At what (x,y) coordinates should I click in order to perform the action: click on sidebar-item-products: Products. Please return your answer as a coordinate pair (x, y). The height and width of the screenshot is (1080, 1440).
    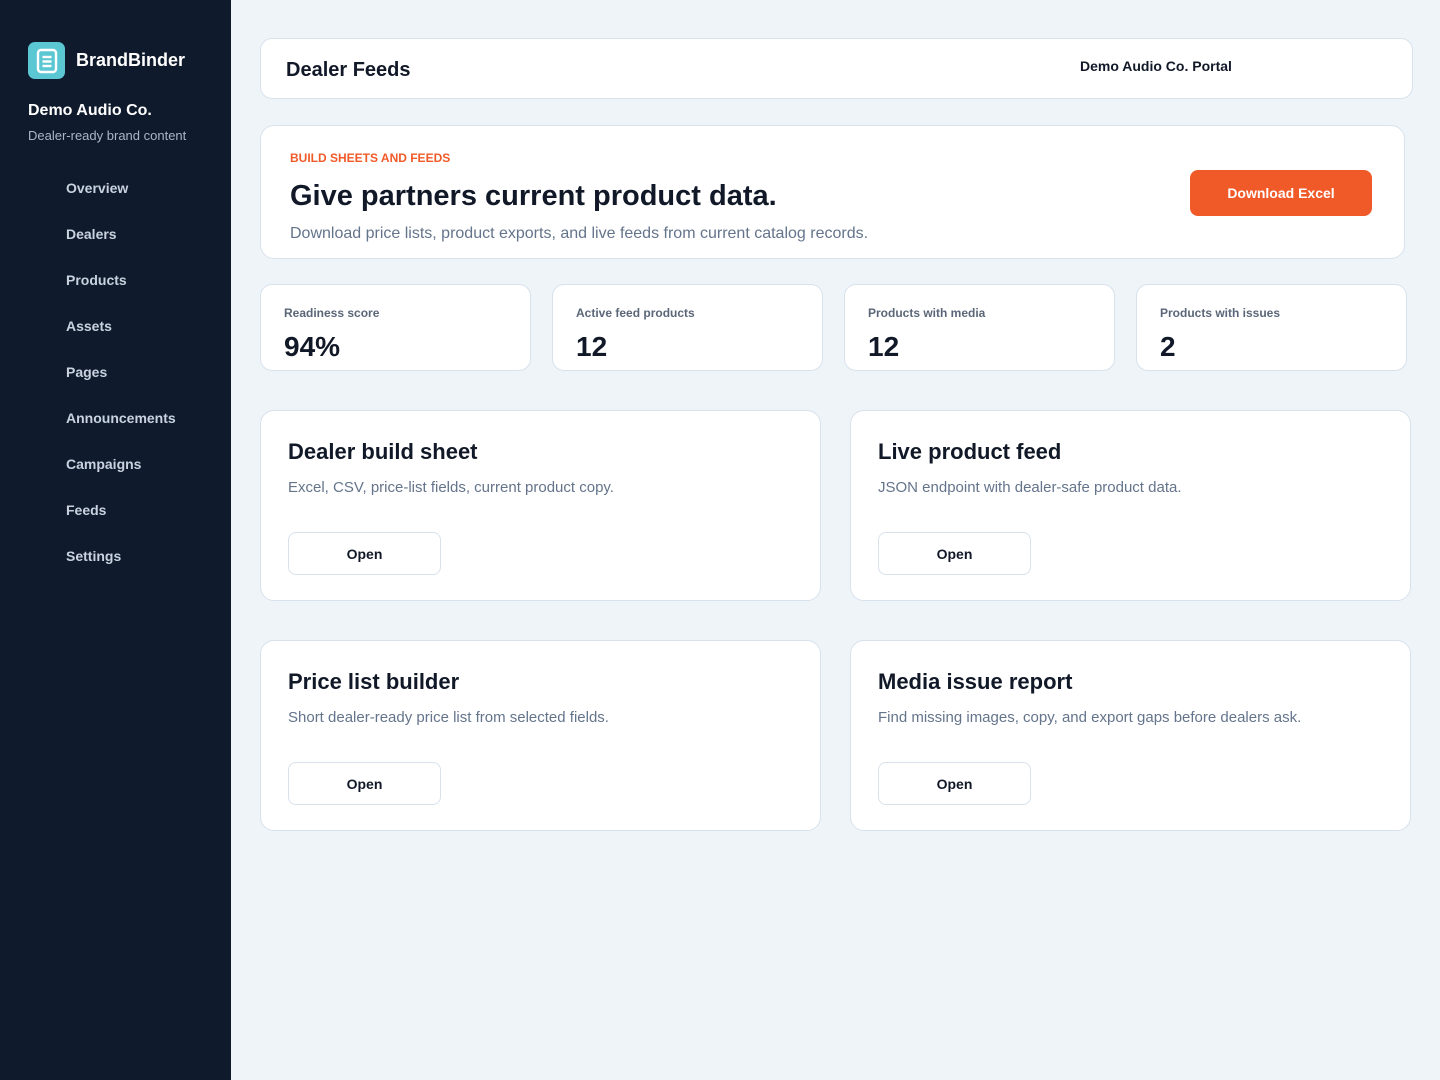
    Looking at the image, I should click on (121, 295).